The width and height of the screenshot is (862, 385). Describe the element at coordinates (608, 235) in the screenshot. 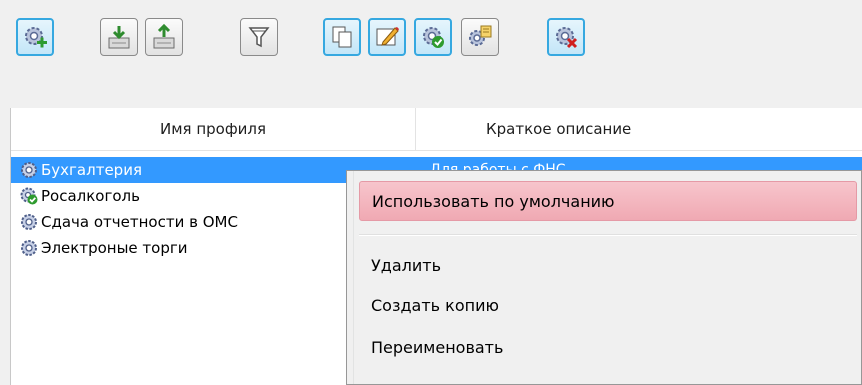

I see `menu-separator` at that location.